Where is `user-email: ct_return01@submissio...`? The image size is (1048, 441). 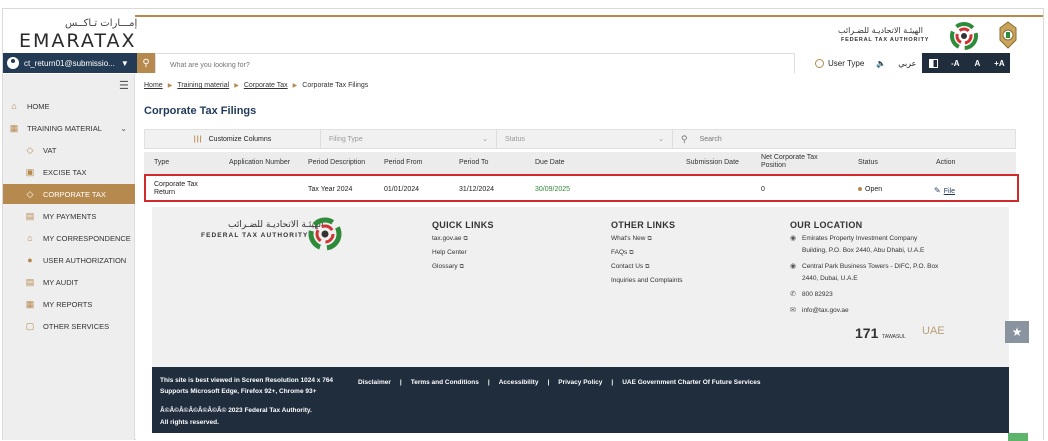
user-email: ct_return01@submissio... is located at coordinates (69, 63).